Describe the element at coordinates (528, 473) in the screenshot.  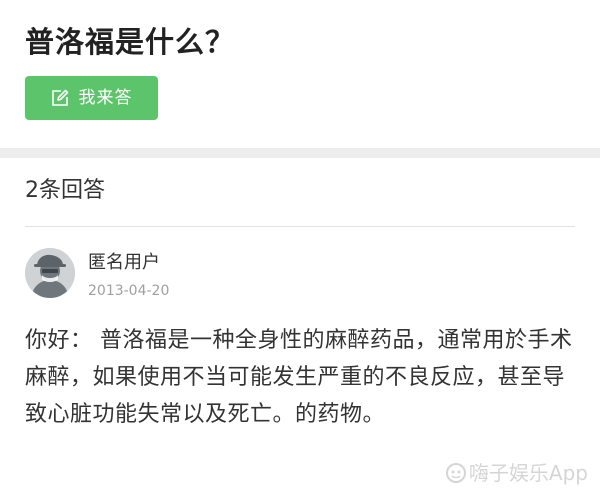
I see `watermark-text: 嗨子娱乐App` at that location.